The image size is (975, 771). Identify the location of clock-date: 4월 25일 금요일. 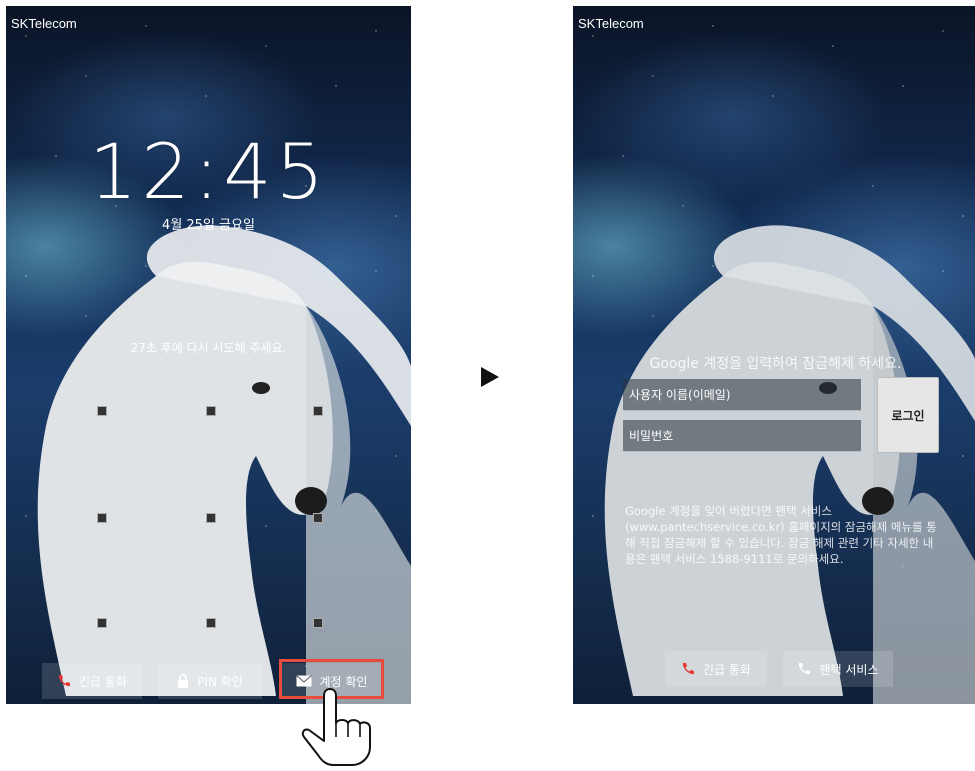
(208, 225).